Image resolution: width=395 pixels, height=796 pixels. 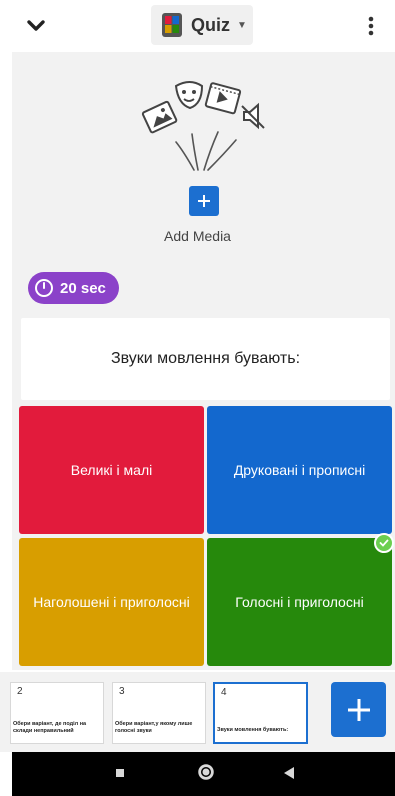 I want to click on question-type-label: Quiz, so click(x=210, y=24).